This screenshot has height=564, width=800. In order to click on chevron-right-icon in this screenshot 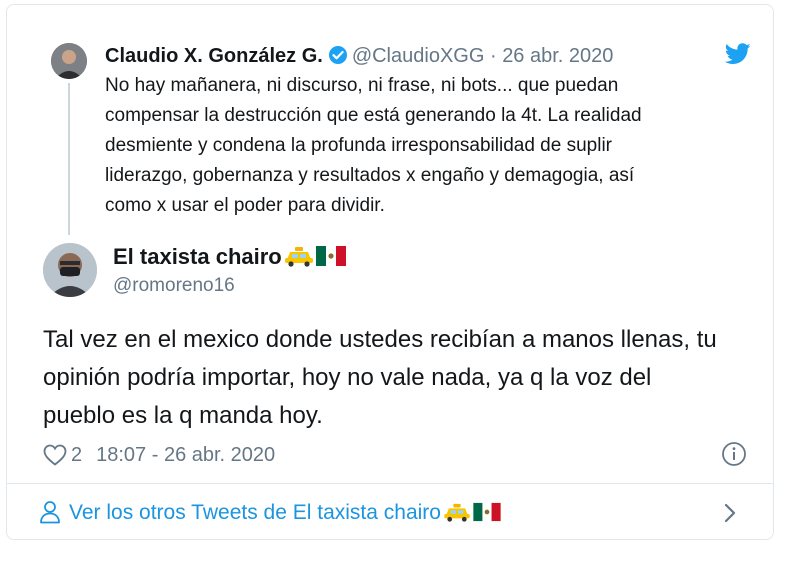, I will do `click(730, 515)`.